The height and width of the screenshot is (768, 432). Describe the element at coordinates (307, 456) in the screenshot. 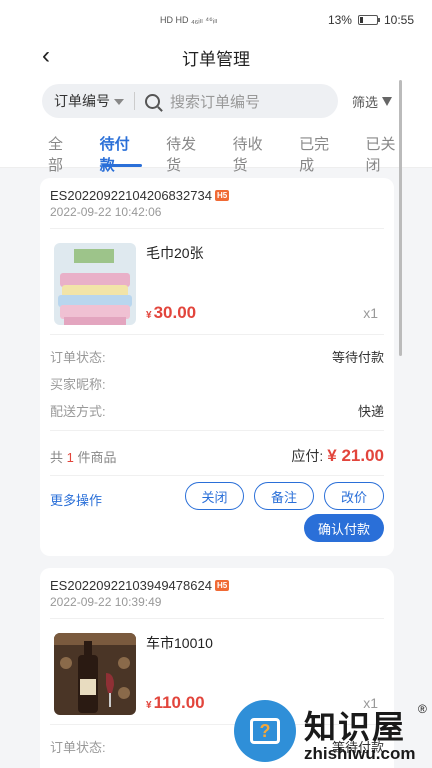

I see `amount-due-label: 应付:` at that location.